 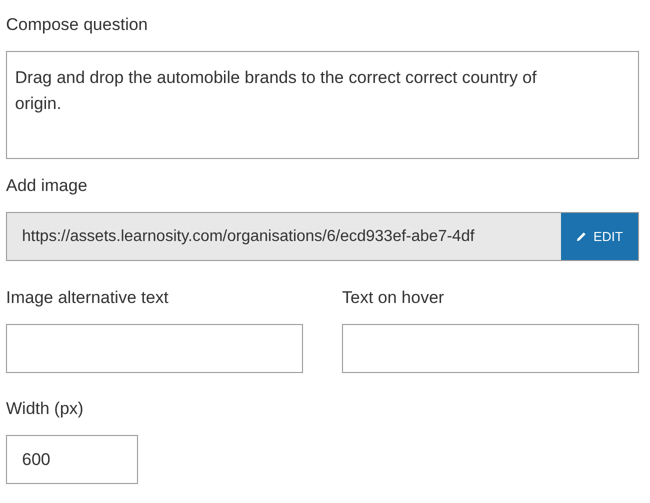 I want to click on width-input: 600, so click(x=72, y=459).